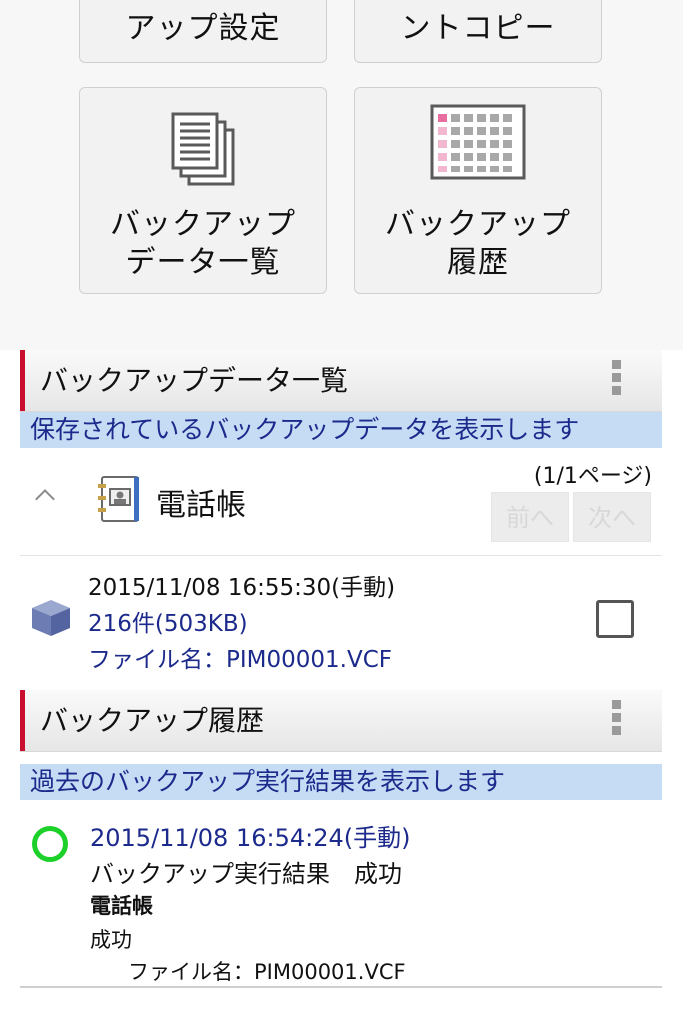 This screenshot has width=683, height=1024. What do you see at coordinates (203, 28) in the screenshot?
I see `app-settings-label: アップ設定` at bounding box center [203, 28].